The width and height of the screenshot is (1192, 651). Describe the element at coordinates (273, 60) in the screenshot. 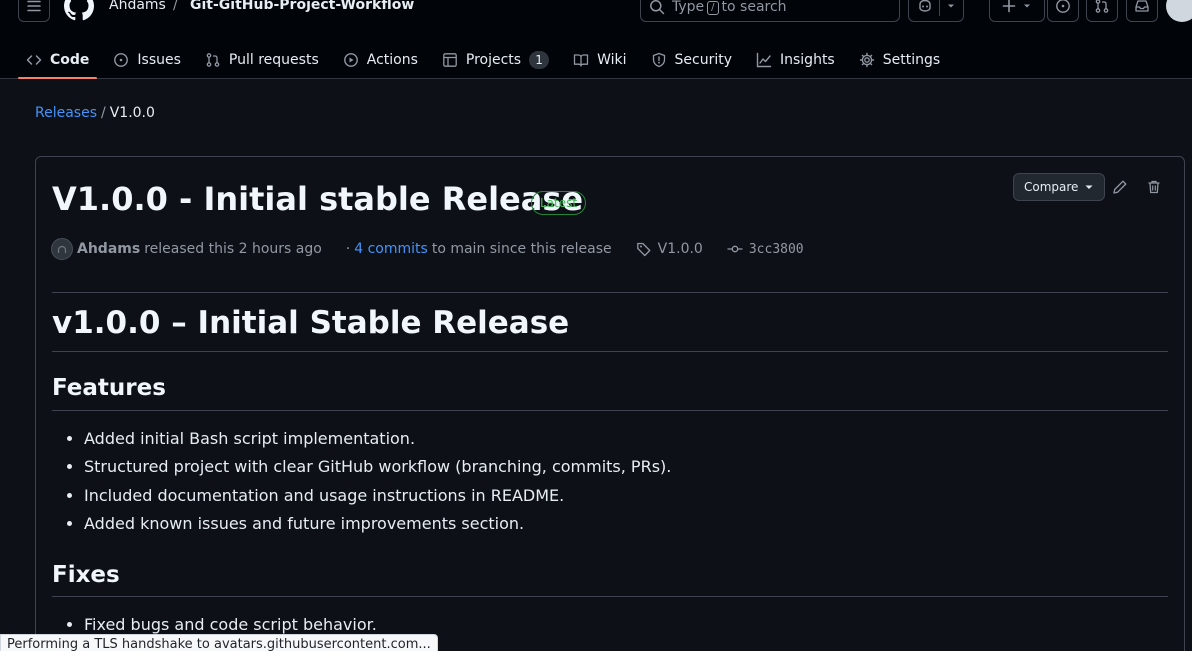

I see `tab-pull-requests-label: Pull requests` at that location.